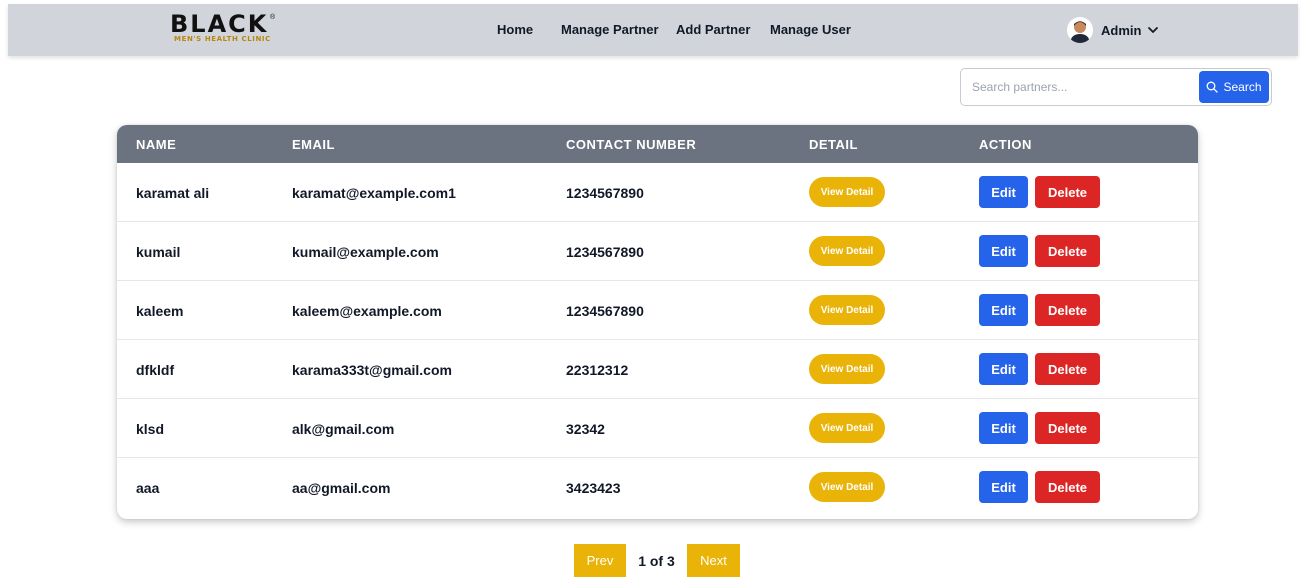  What do you see at coordinates (150, 429) in the screenshot?
I see `cell-name: klsd` at bounding box center [150, 429].